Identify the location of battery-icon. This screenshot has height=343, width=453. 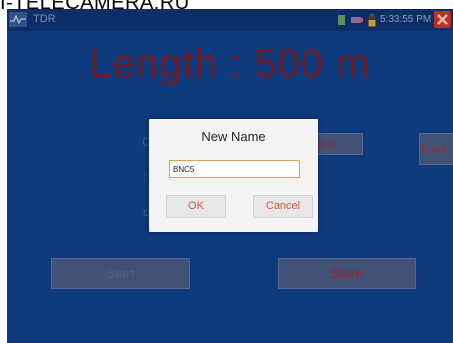
(372, 20).